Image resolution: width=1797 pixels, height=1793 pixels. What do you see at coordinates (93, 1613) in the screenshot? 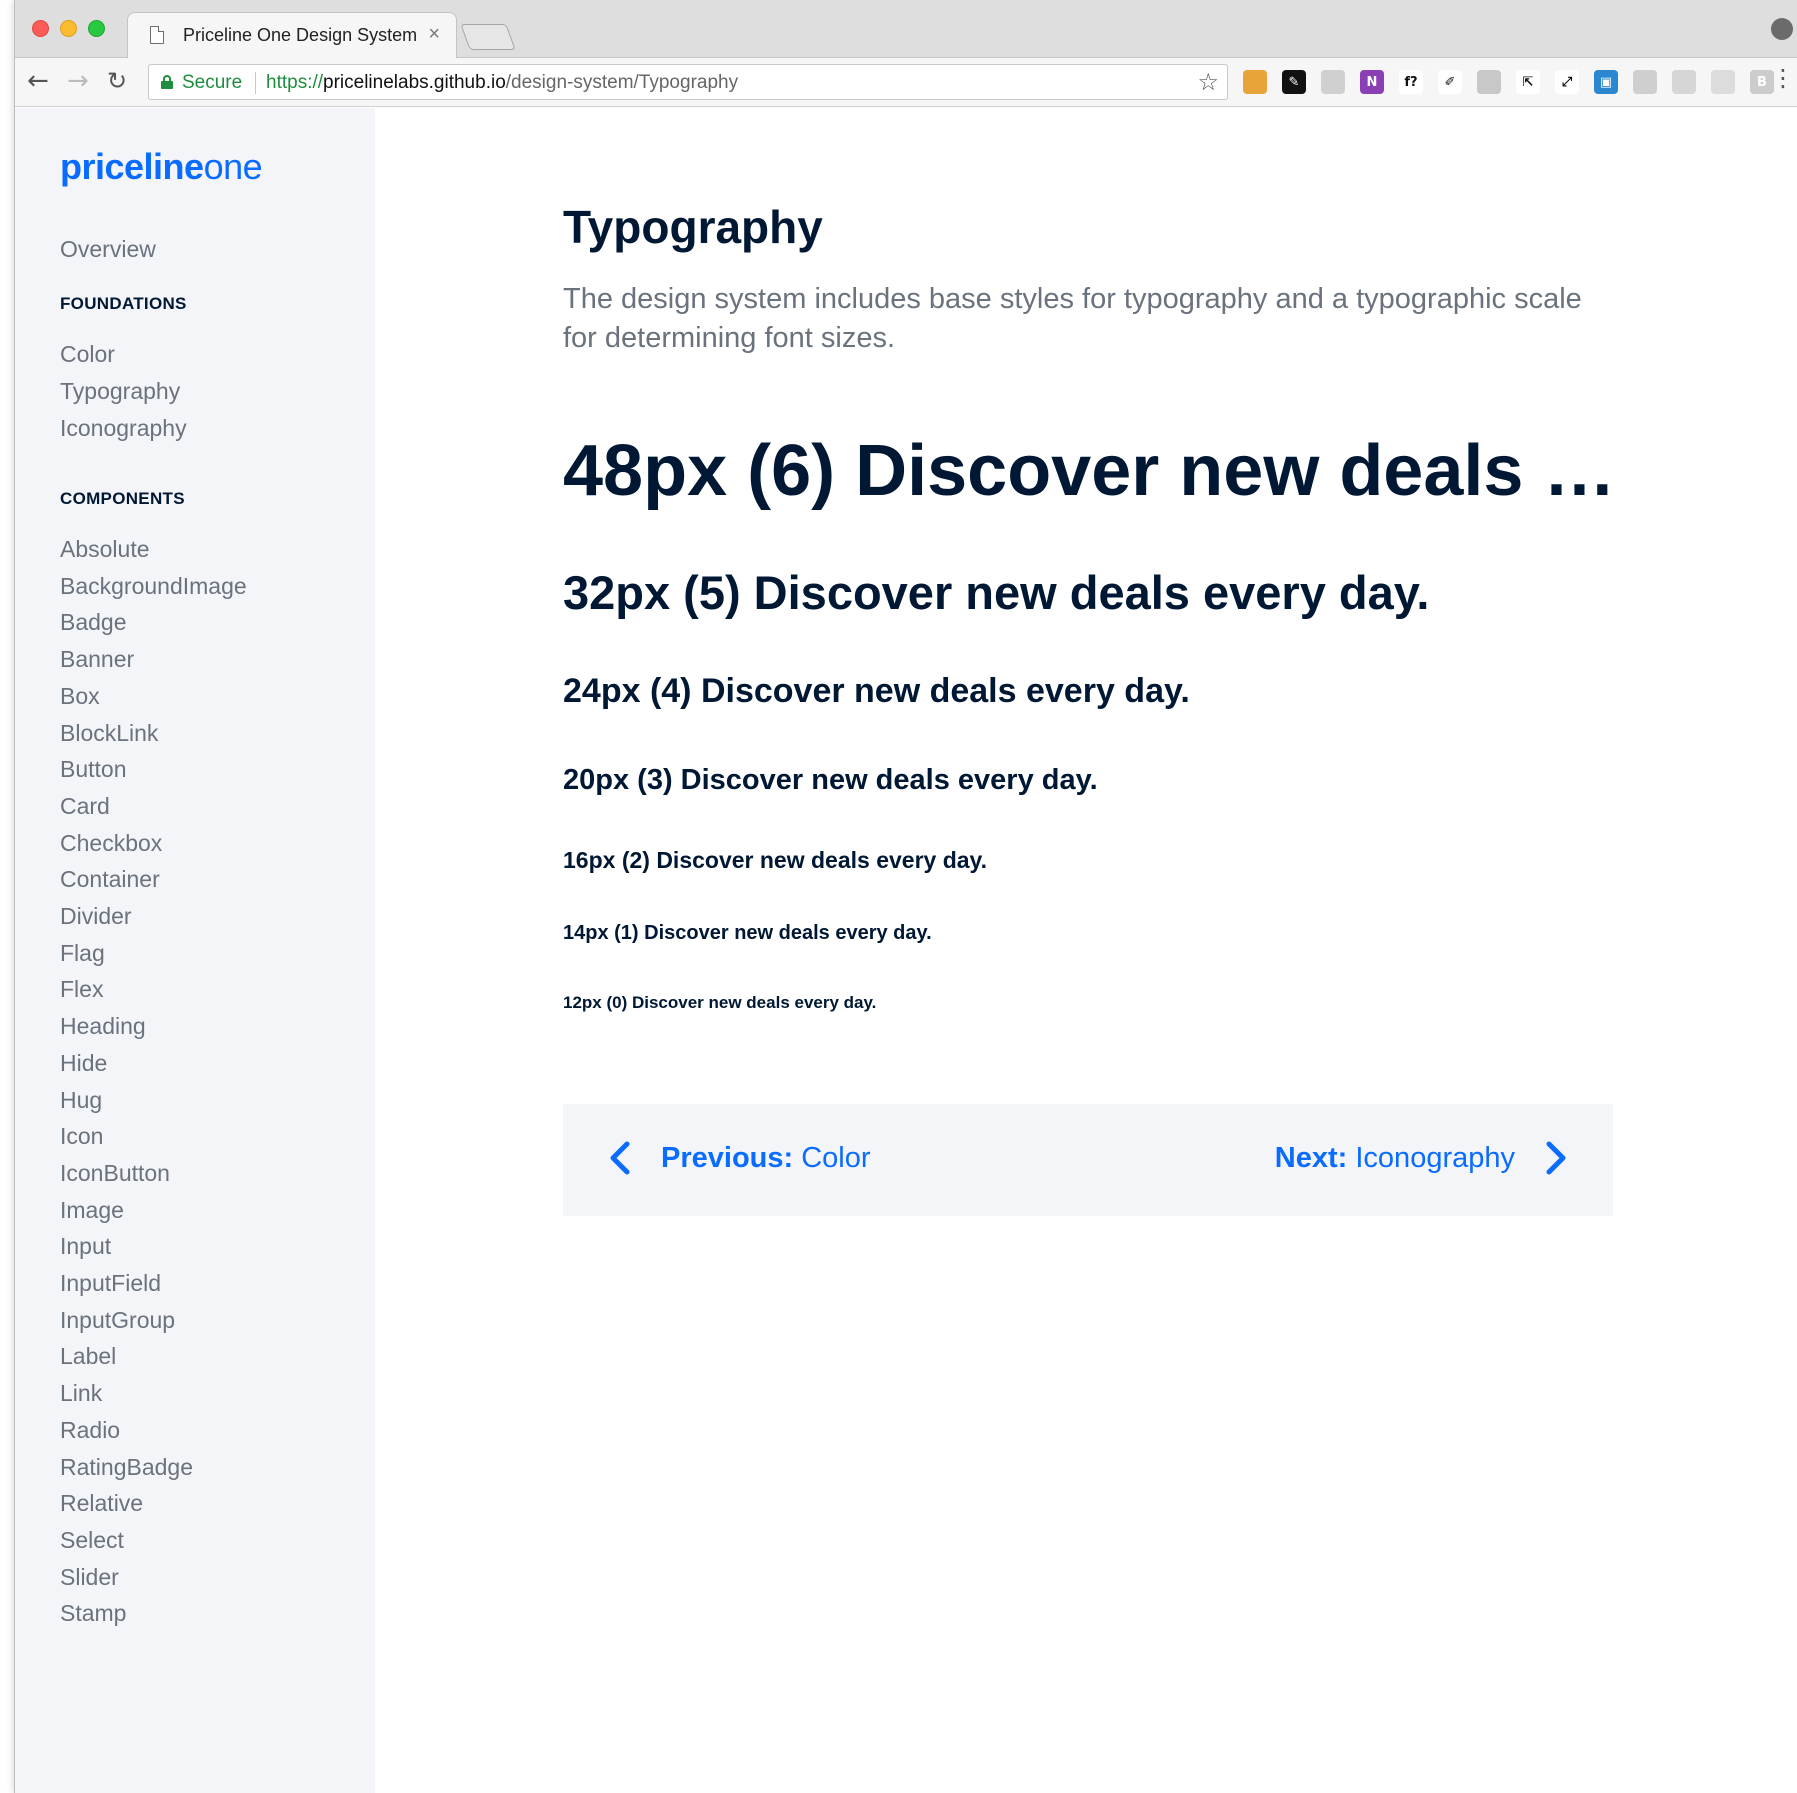
I see `sidebar-item-stamp: Stamp` at bounding box center [93, 1613].